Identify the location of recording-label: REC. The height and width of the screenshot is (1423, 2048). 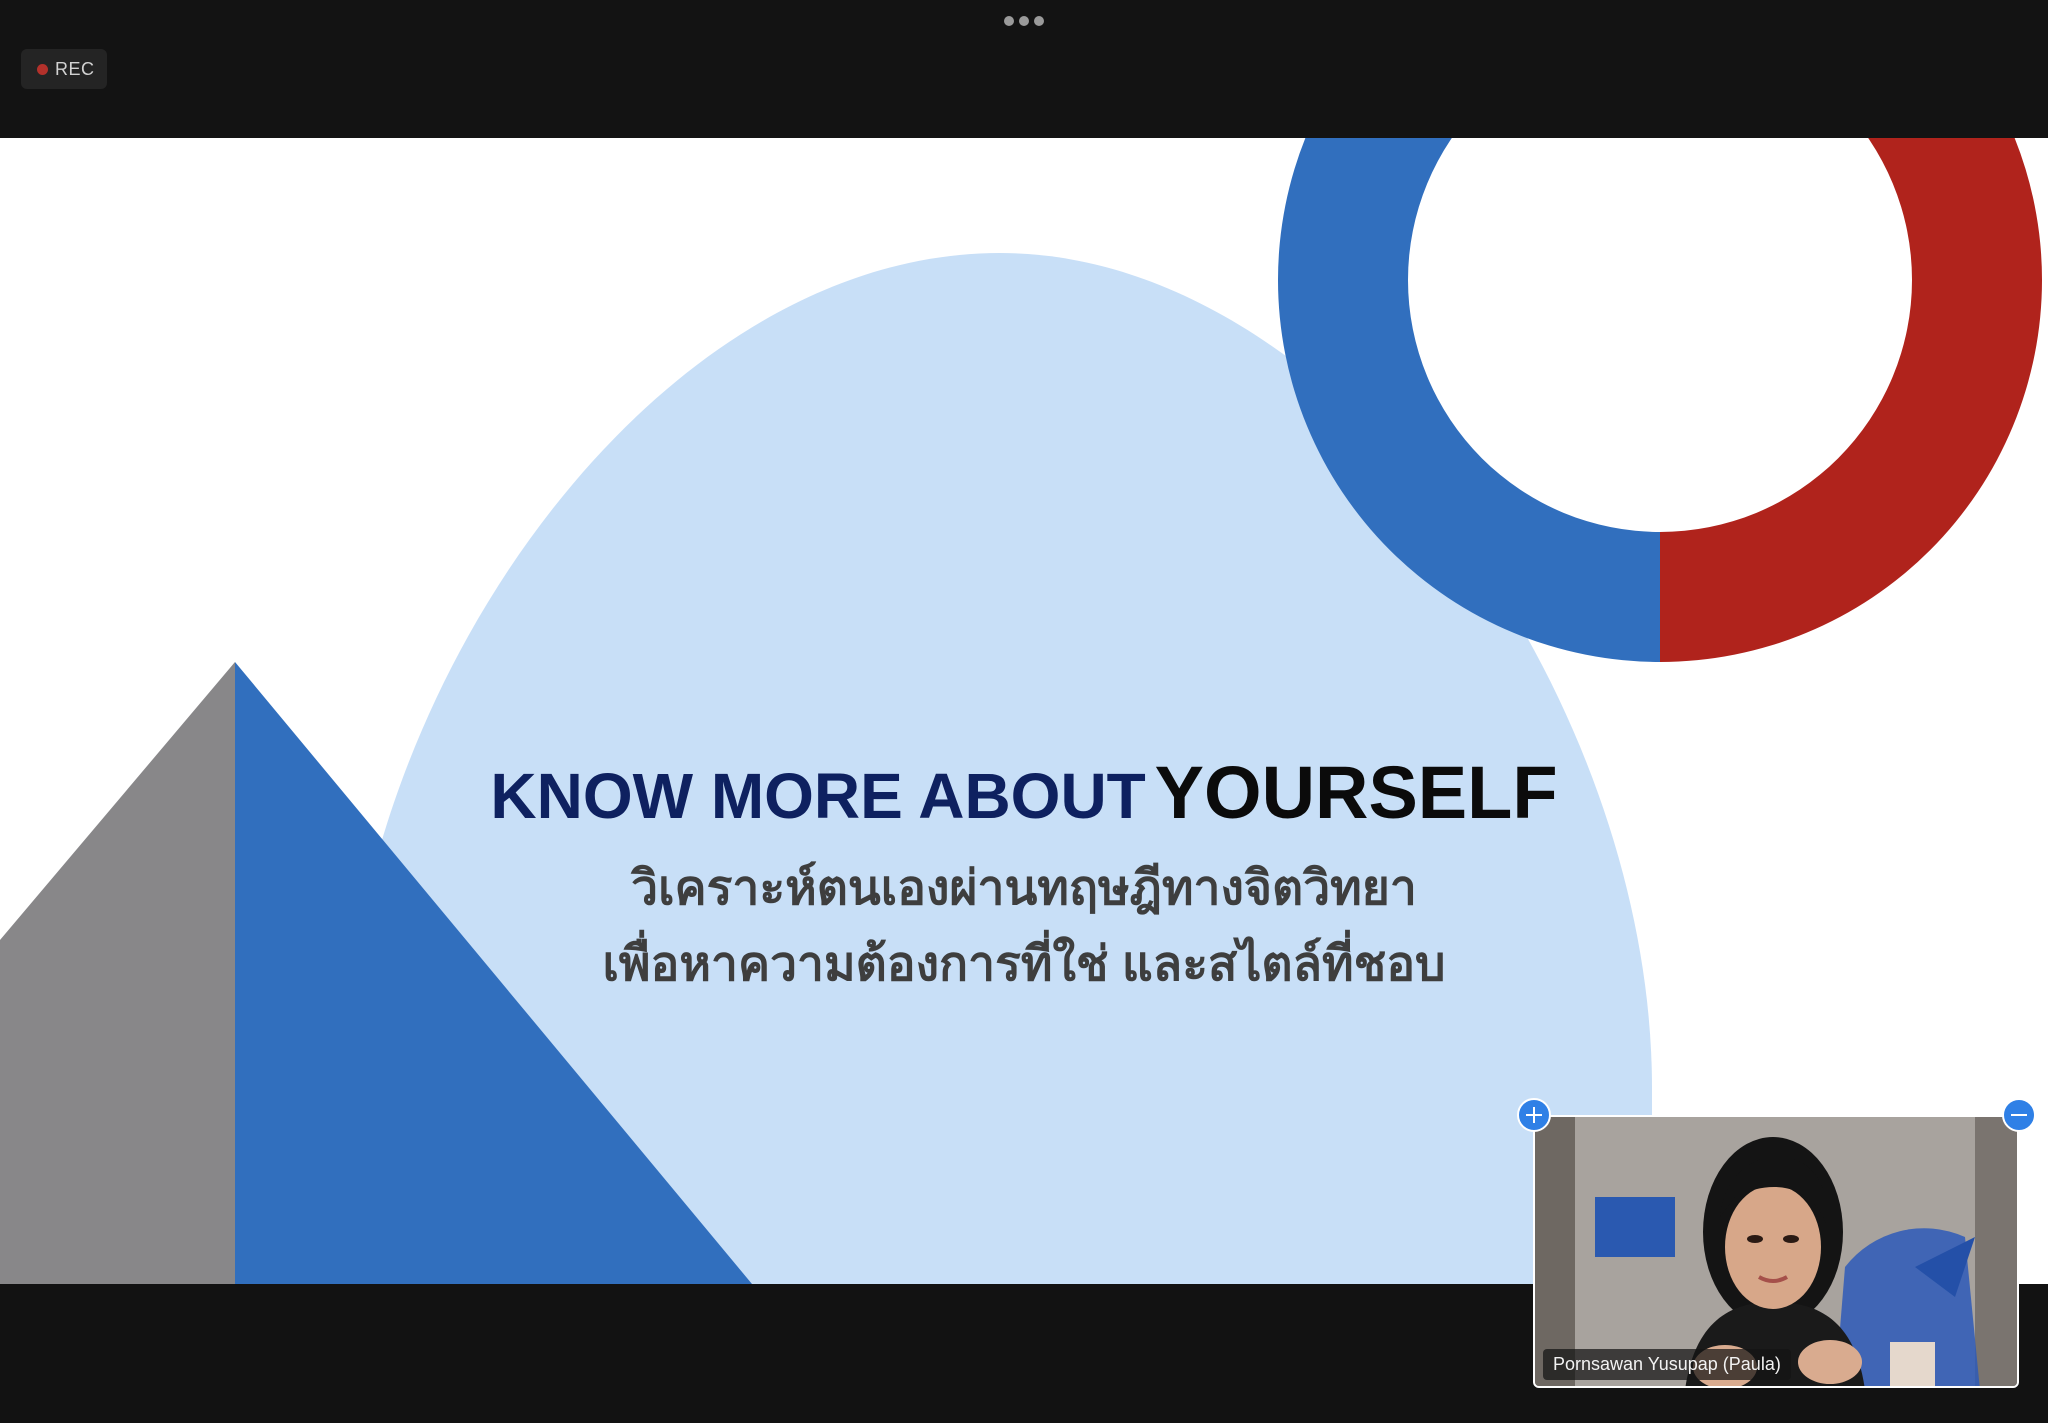
(75, 68).